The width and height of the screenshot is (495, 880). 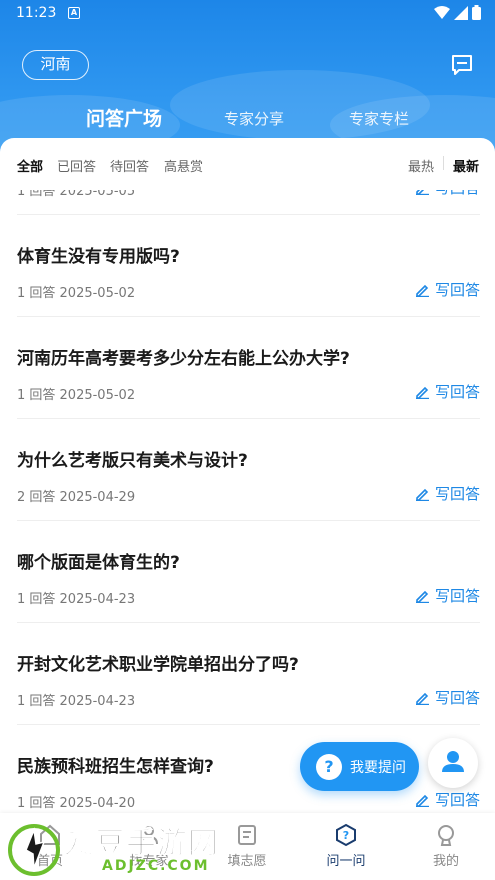 I want to click on ask-question-button: ? 我要提问, so click(x=359, y=766).